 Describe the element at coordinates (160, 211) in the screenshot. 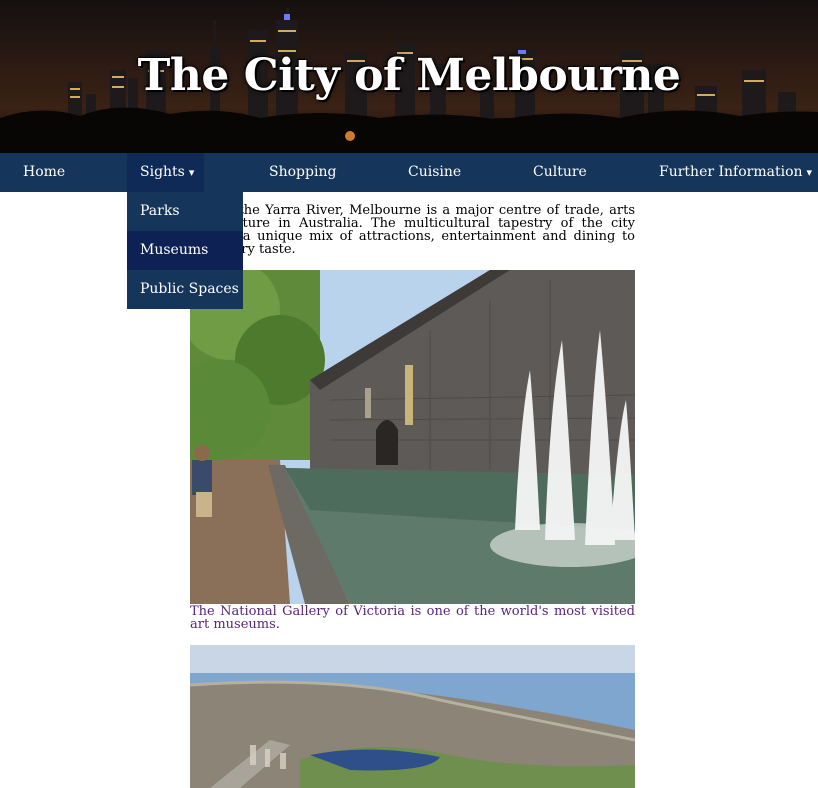

I see `dropdown-item-label: Parks` at that location.